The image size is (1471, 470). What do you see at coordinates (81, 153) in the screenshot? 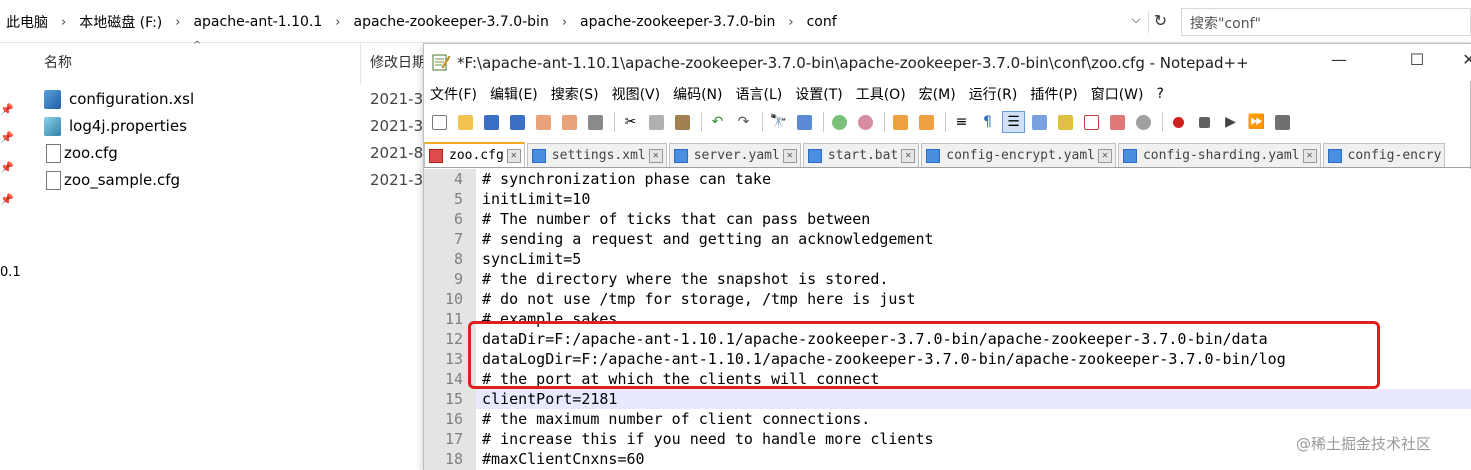
I see `file-item: zoo.cfg` at bounding box center [81, 153].